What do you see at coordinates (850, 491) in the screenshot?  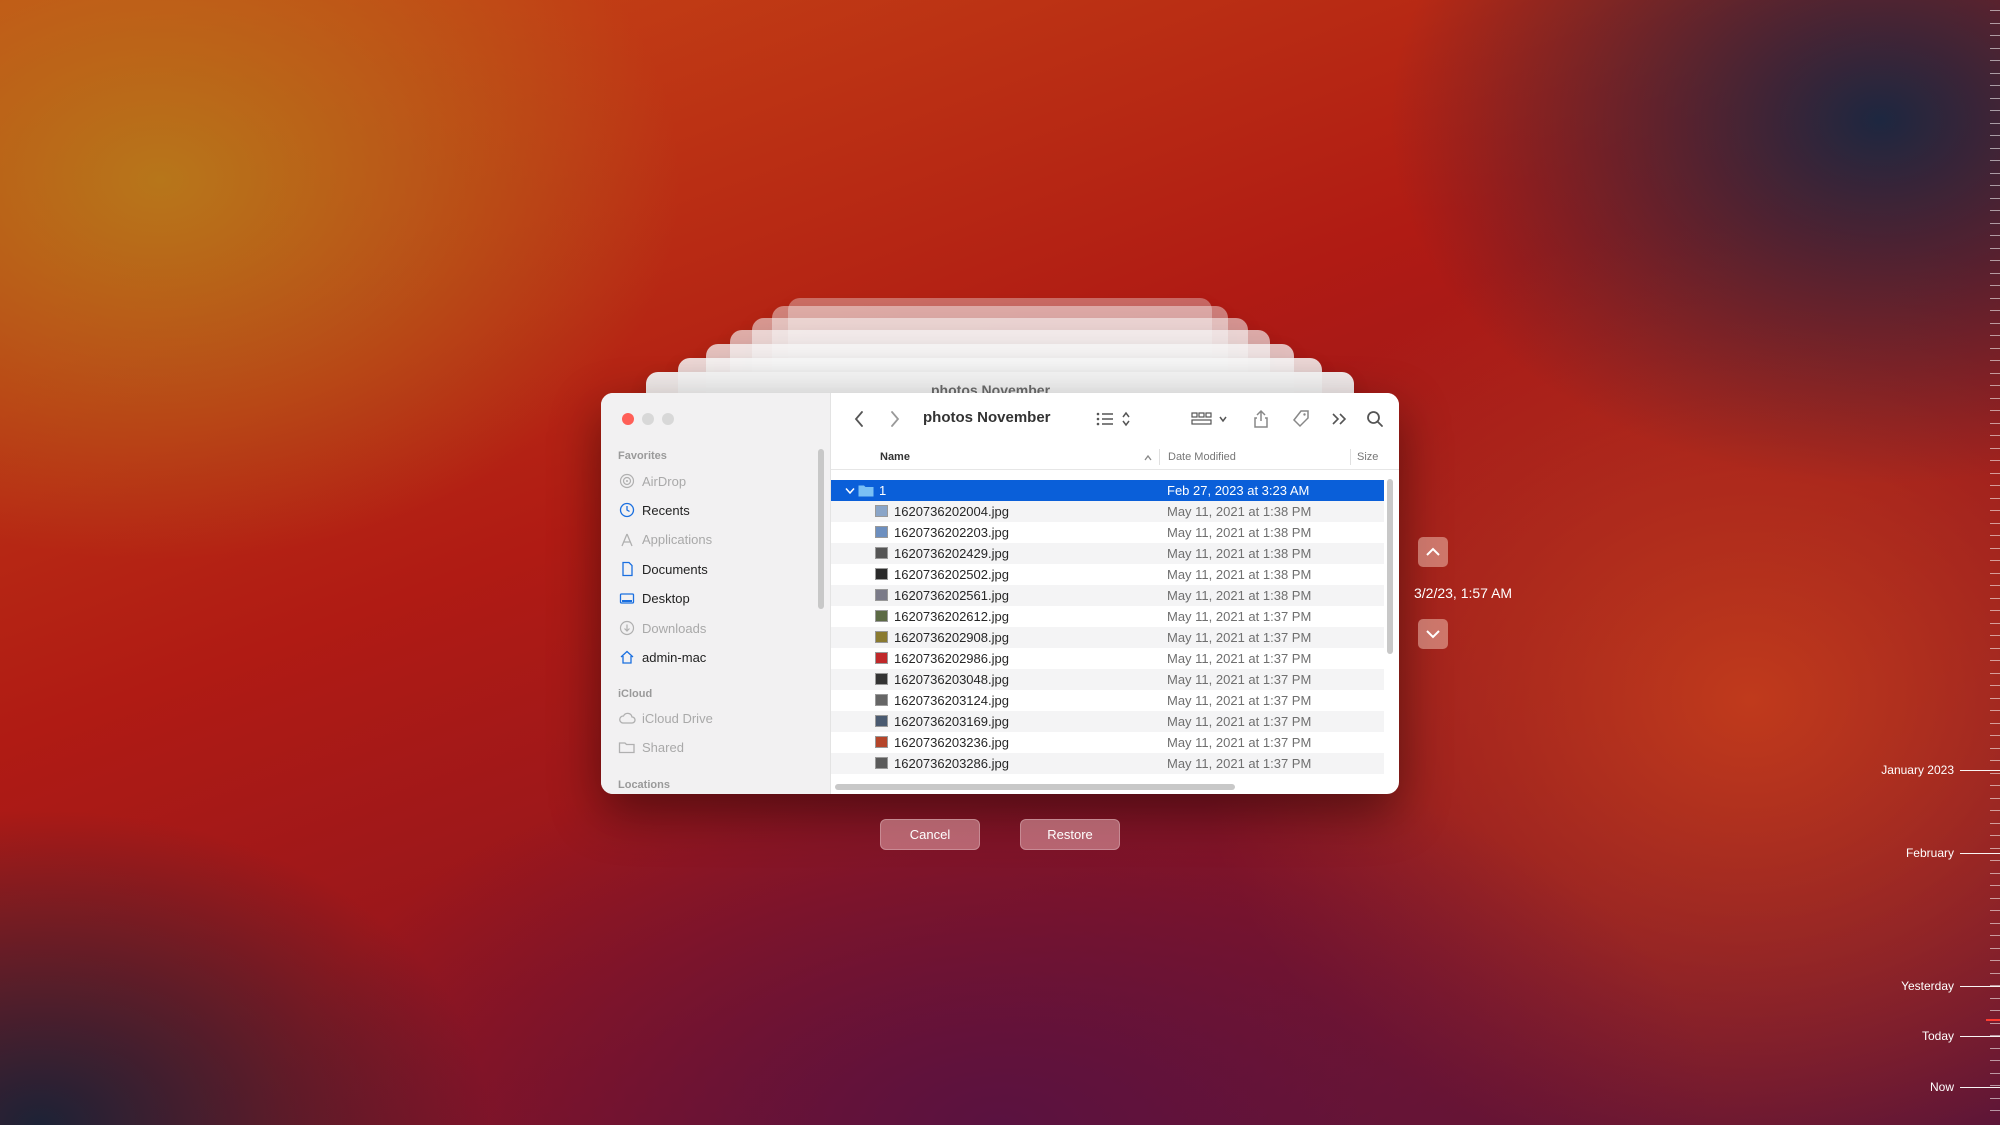 I see `disclosure-chevron-icon` at bounding box center [850, 491].